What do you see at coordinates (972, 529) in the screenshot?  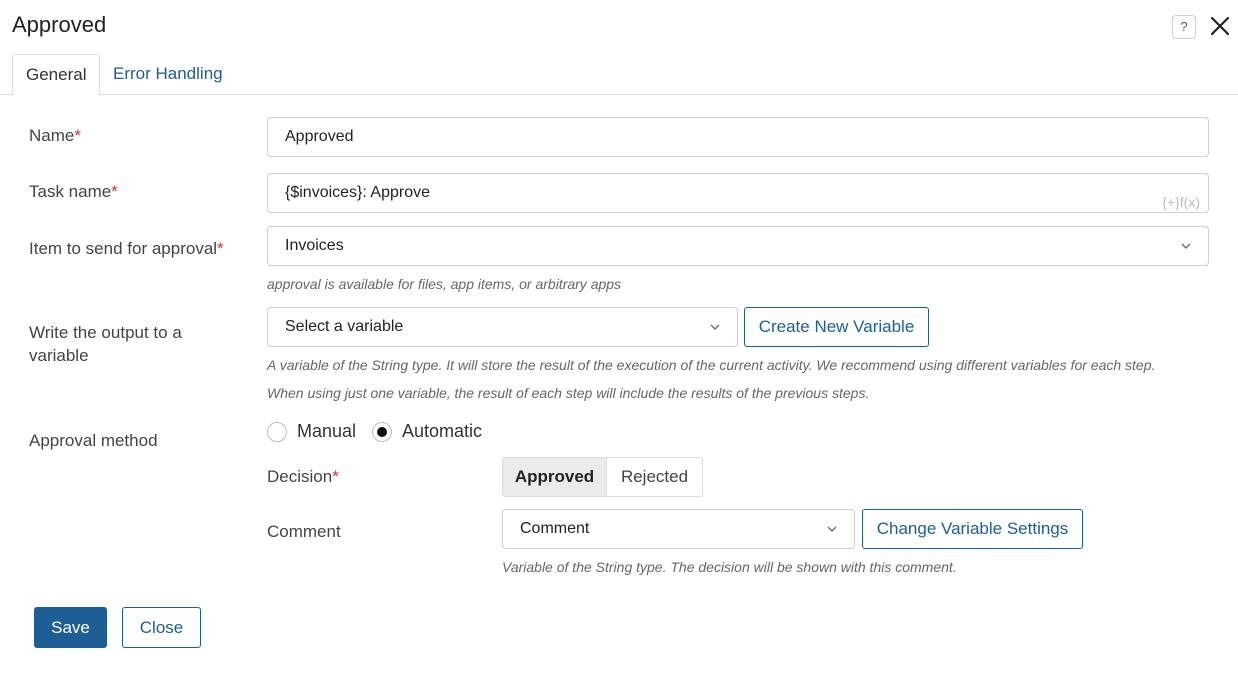 I see `change-variable-settings-button: Change Variable Settings` at bounding box center [972, 529].